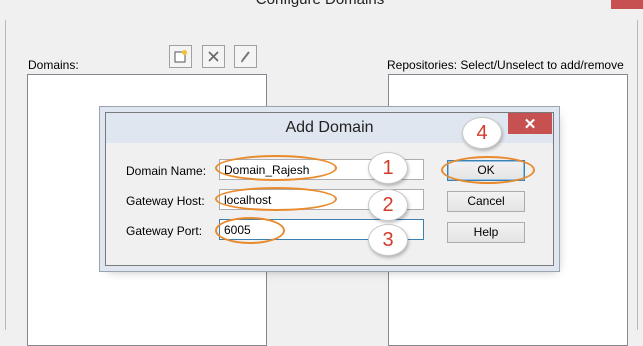 The width and height of the screenshot is (643, 346). I want to click on step-4-marker: 4, so click(482, 133).